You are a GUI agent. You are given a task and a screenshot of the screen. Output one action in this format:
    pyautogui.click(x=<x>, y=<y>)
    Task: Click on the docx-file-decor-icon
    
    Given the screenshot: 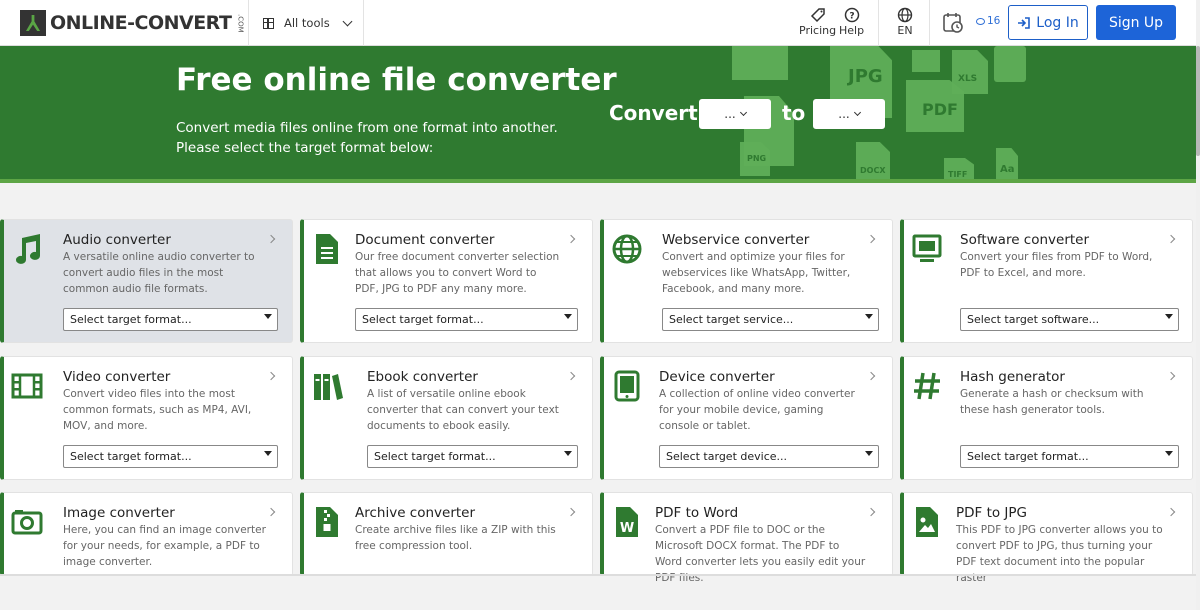 What is the action you would take?
    pyautogui.click(x=873, y=162)
    